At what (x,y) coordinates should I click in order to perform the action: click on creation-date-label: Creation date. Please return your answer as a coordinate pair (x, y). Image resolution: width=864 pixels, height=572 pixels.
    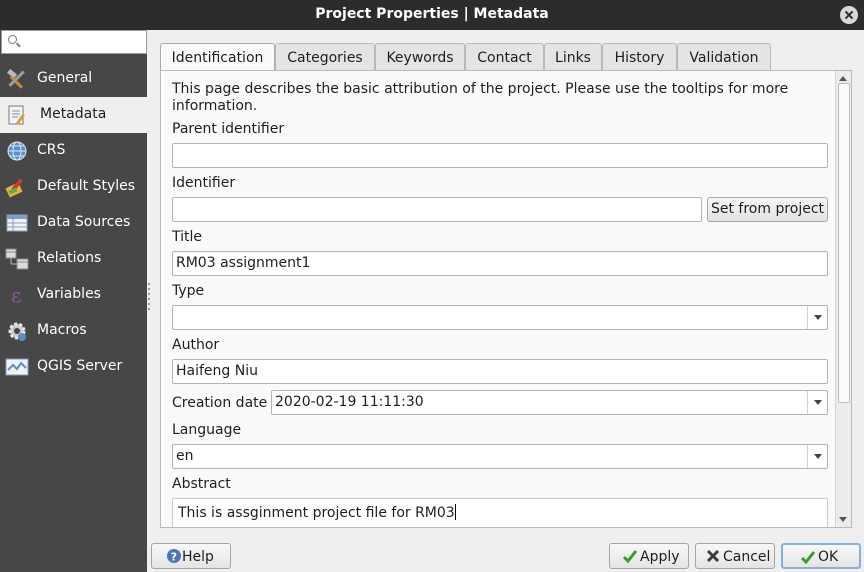
    Looking at the image, I should click on (220, 403).